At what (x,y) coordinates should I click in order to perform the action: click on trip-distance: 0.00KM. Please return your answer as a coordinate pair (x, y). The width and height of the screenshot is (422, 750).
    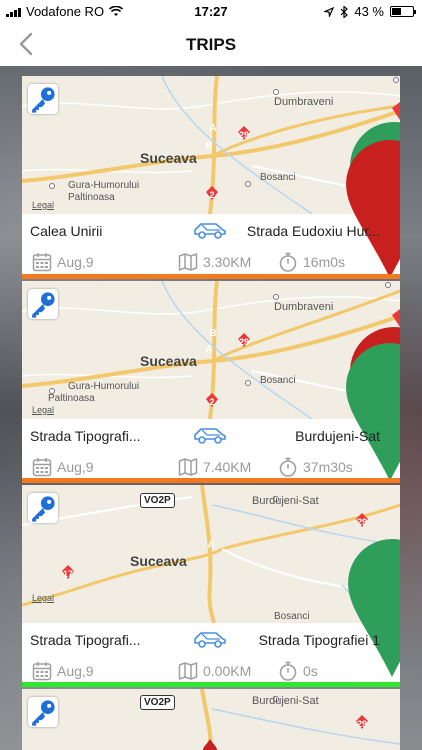
    Looking at the image, I should click on (214, 671).